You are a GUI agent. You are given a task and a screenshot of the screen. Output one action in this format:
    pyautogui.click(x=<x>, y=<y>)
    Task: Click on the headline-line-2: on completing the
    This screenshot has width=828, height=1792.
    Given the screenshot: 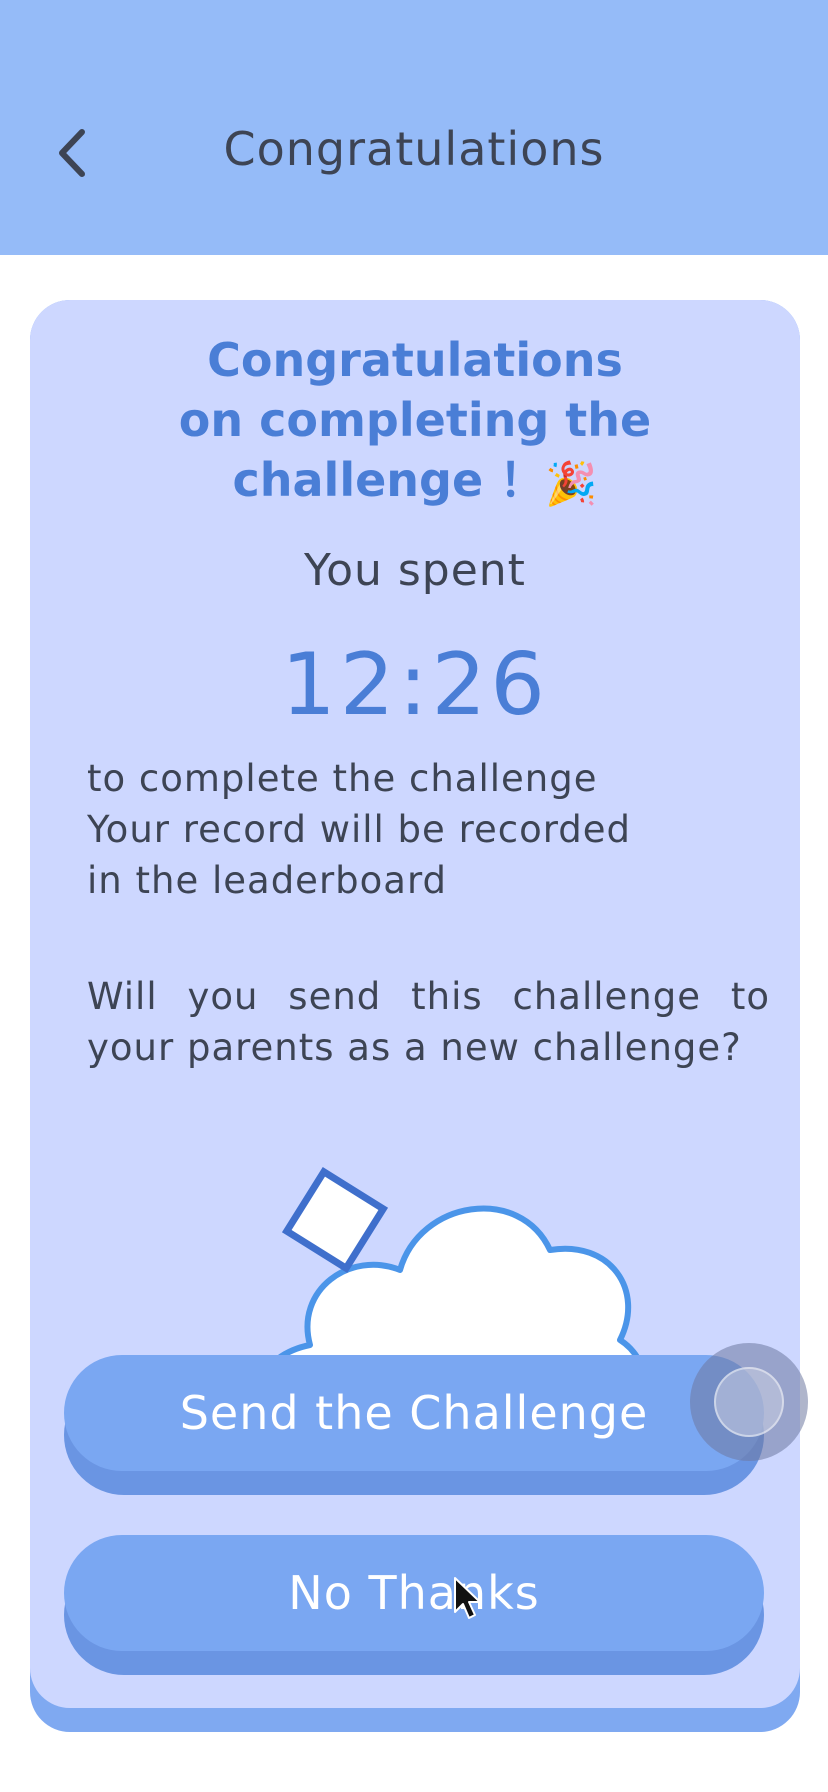 What is the action you would take?
    pyautogui.click(x=415, y=420)
    